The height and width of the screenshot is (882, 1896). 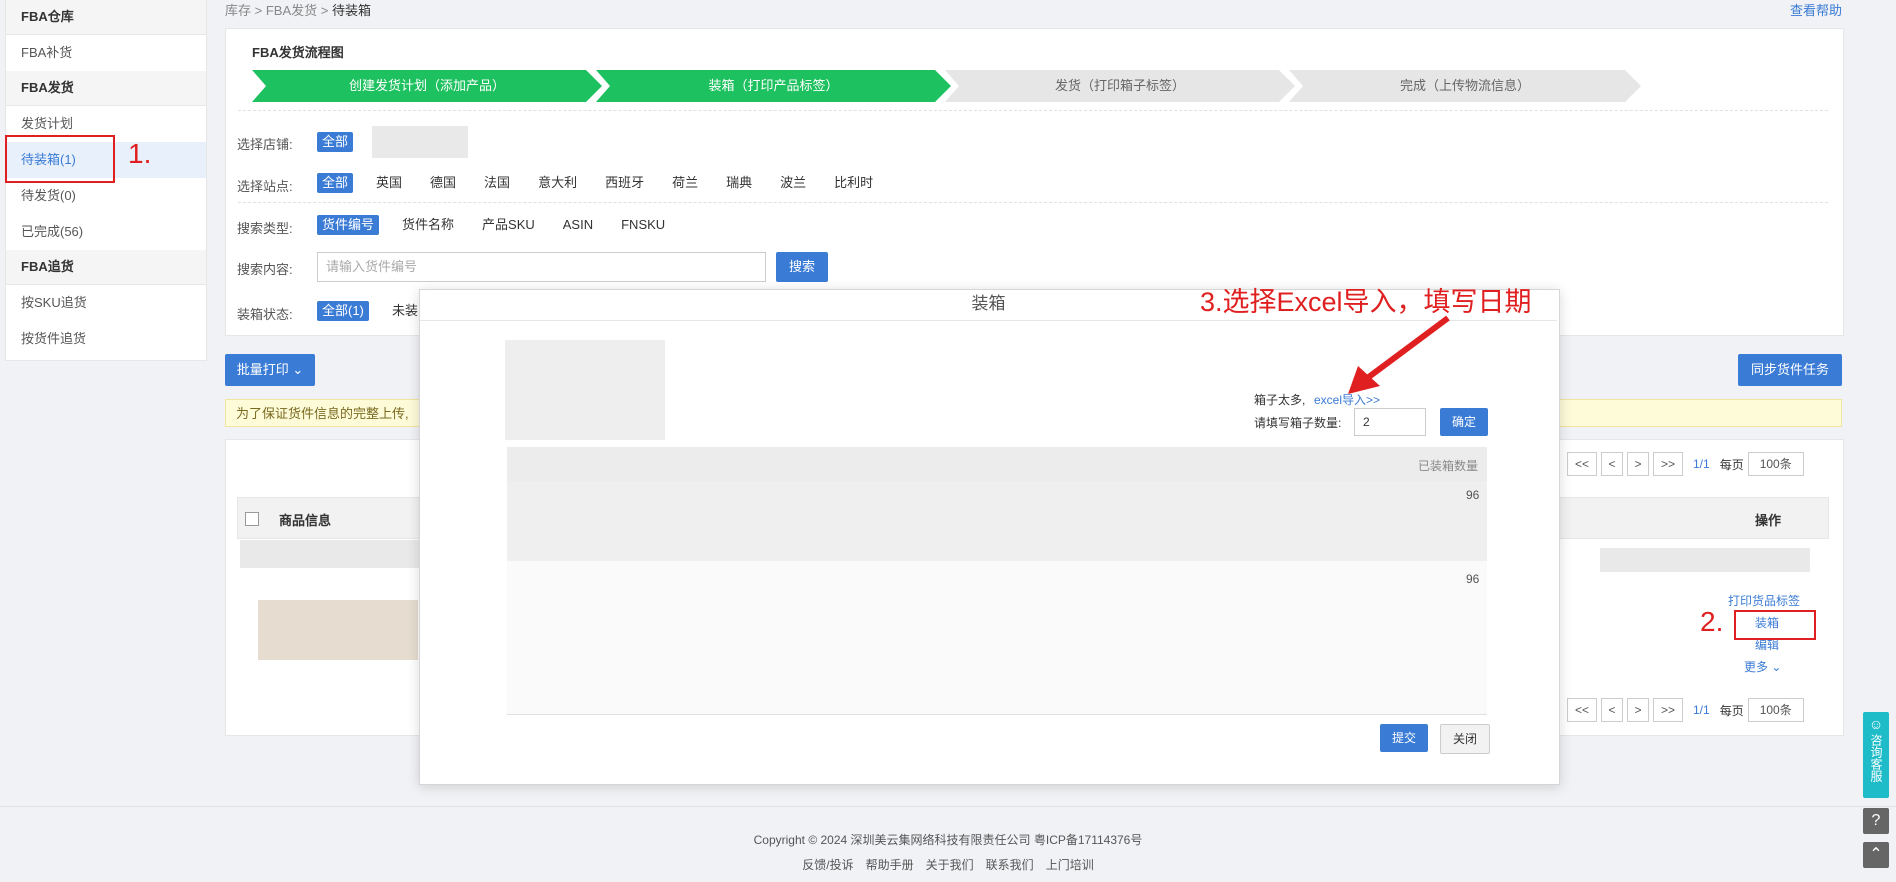 I want to click on close-button: 关闭, so click(x=1465, y=739).